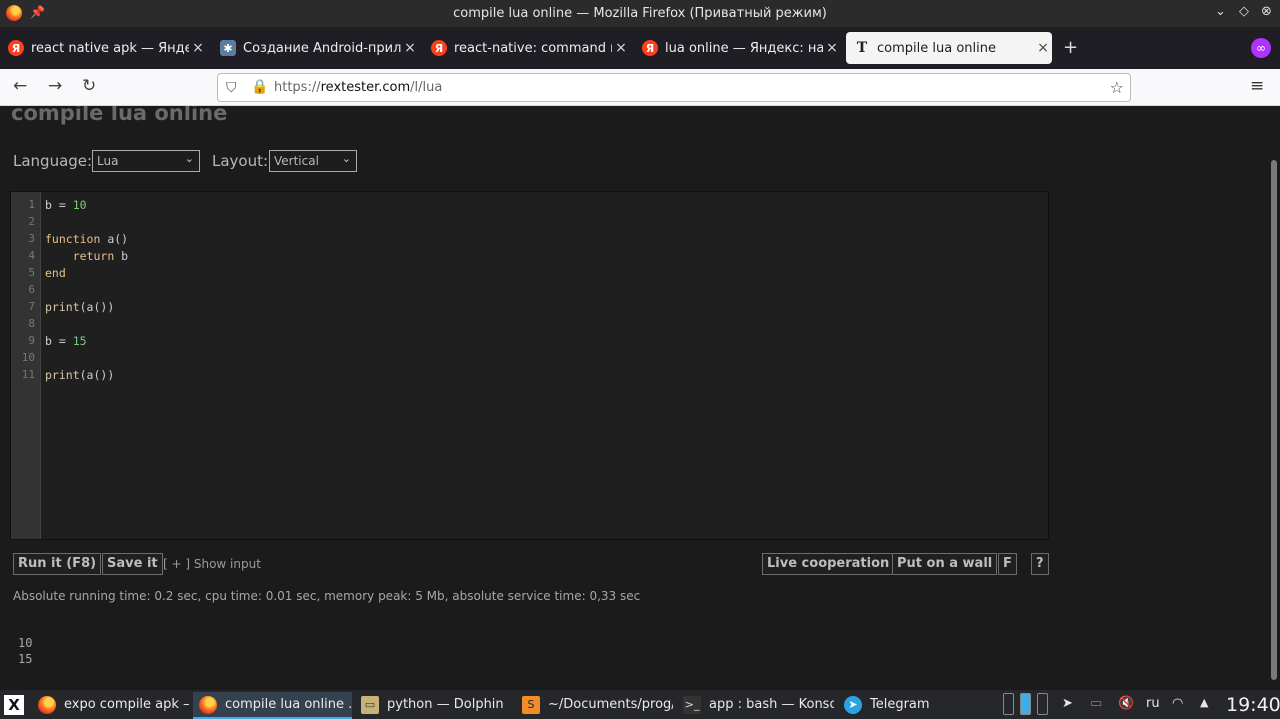  I want to click on task-konsole: >_ app : bash — Konsole, so click(755, 705).